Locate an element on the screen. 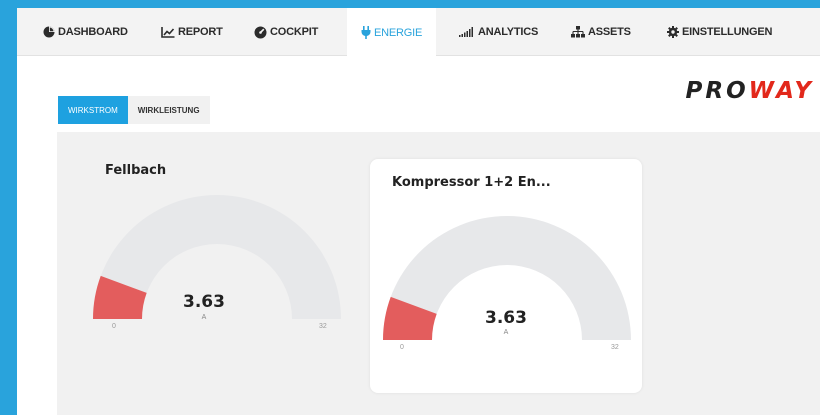  bar-signal-icon is located at coordinates (466, 32).